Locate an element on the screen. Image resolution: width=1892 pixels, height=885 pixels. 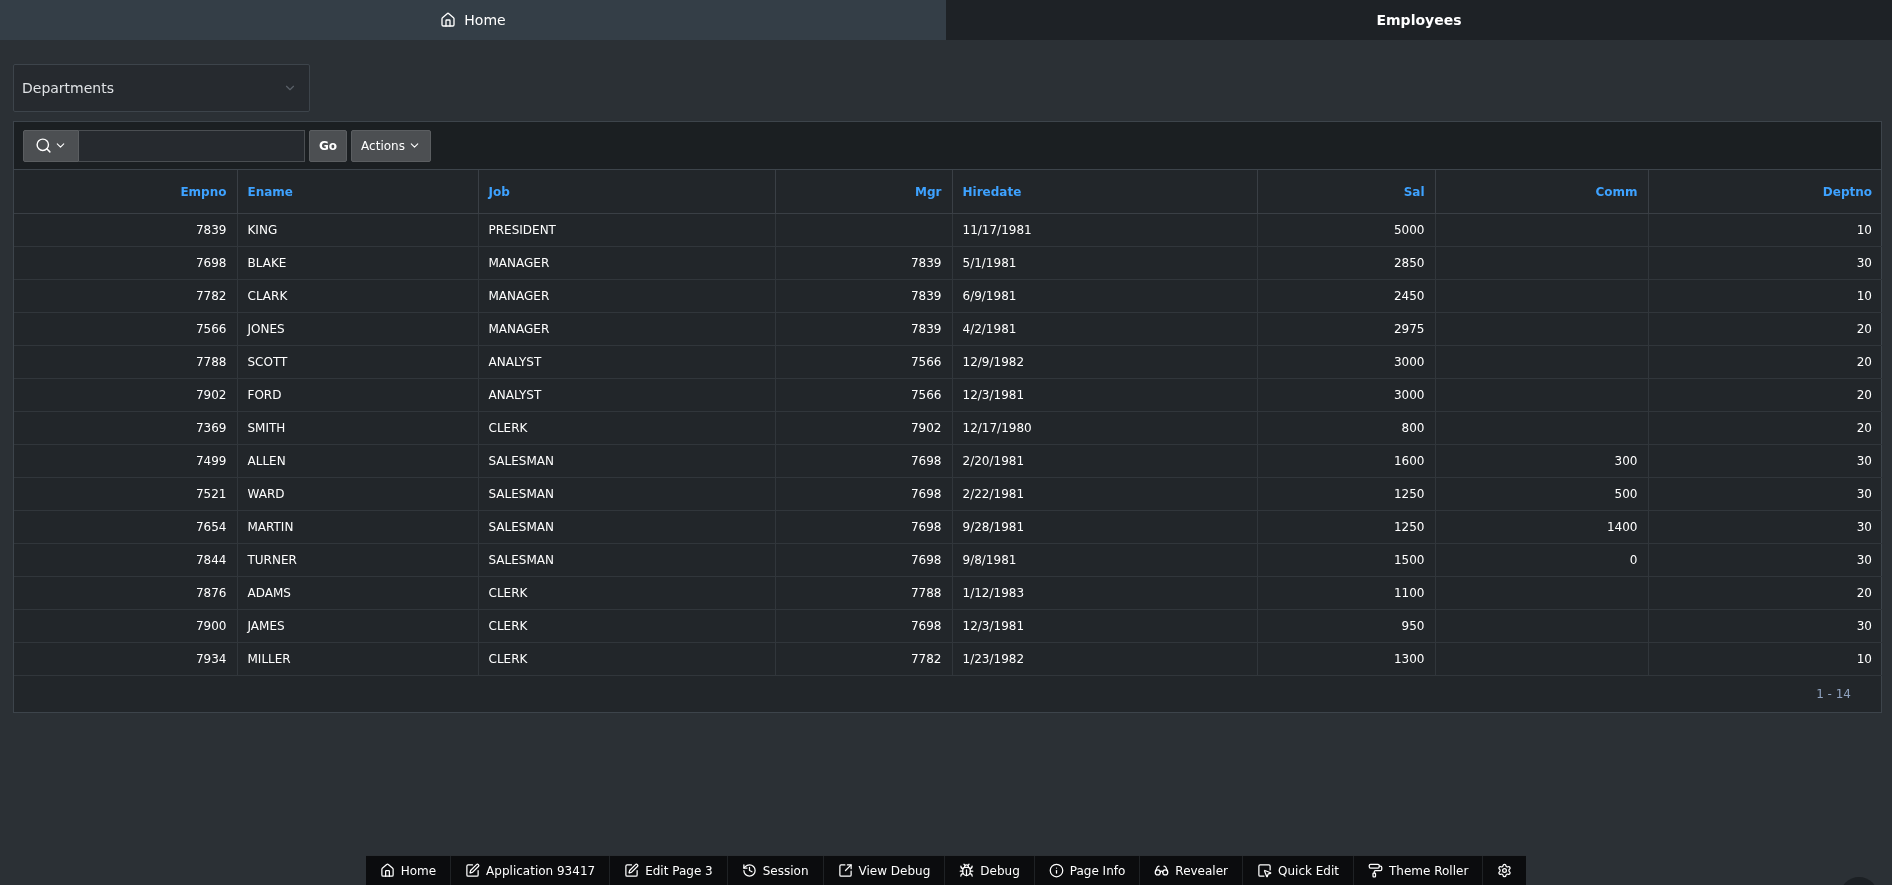
table-cell: 2975 is located at coordinates (1346, 329).